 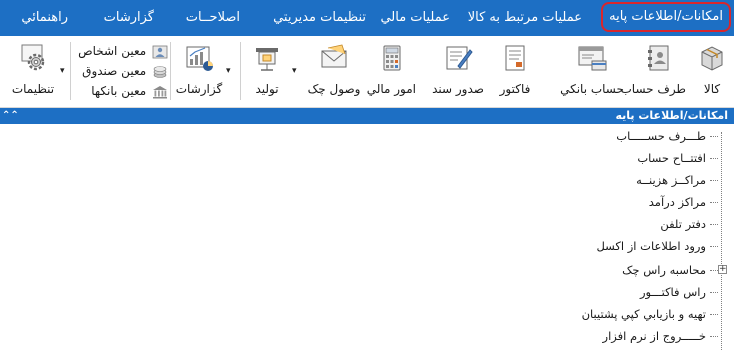 I want to click on tree-item-exit-app: خـــــروج از نرم افزار, so click(x=660, y=336).